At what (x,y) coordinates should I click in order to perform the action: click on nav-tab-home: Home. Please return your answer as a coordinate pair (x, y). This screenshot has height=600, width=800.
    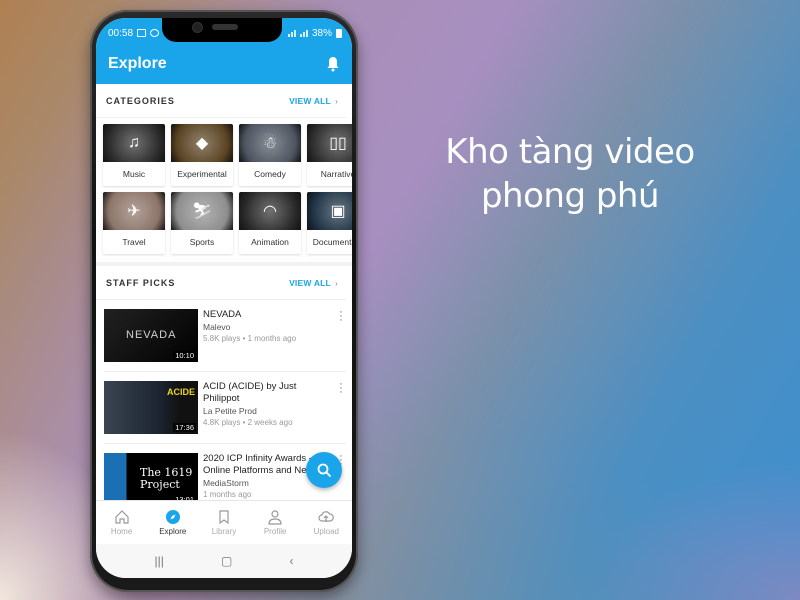
    Looking at the image, I should click on (122, 522).